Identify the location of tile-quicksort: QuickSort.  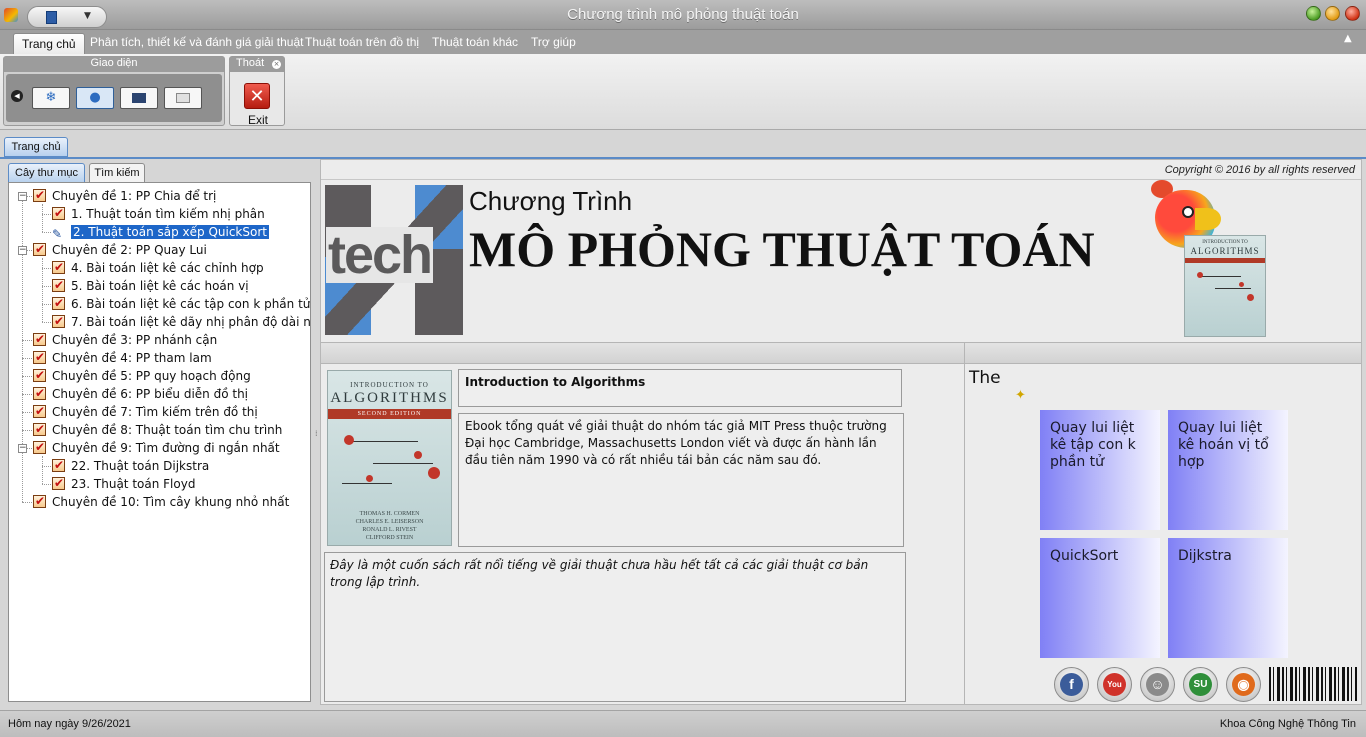
(1100, 598).